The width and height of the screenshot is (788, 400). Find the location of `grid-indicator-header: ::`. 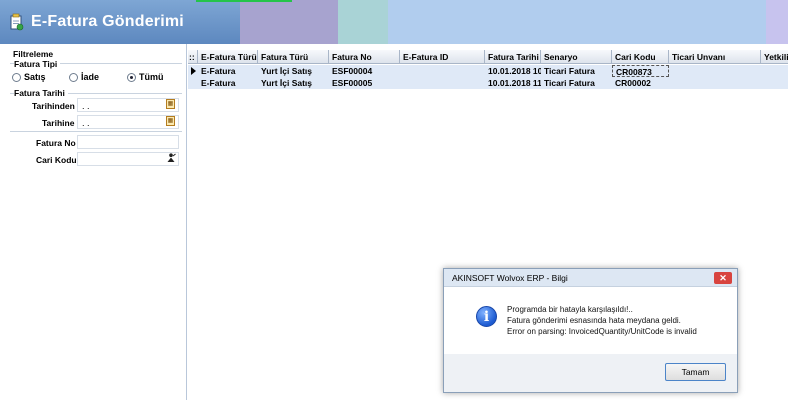

grid-indicator-header: :: is located at coordinates (193, 57).